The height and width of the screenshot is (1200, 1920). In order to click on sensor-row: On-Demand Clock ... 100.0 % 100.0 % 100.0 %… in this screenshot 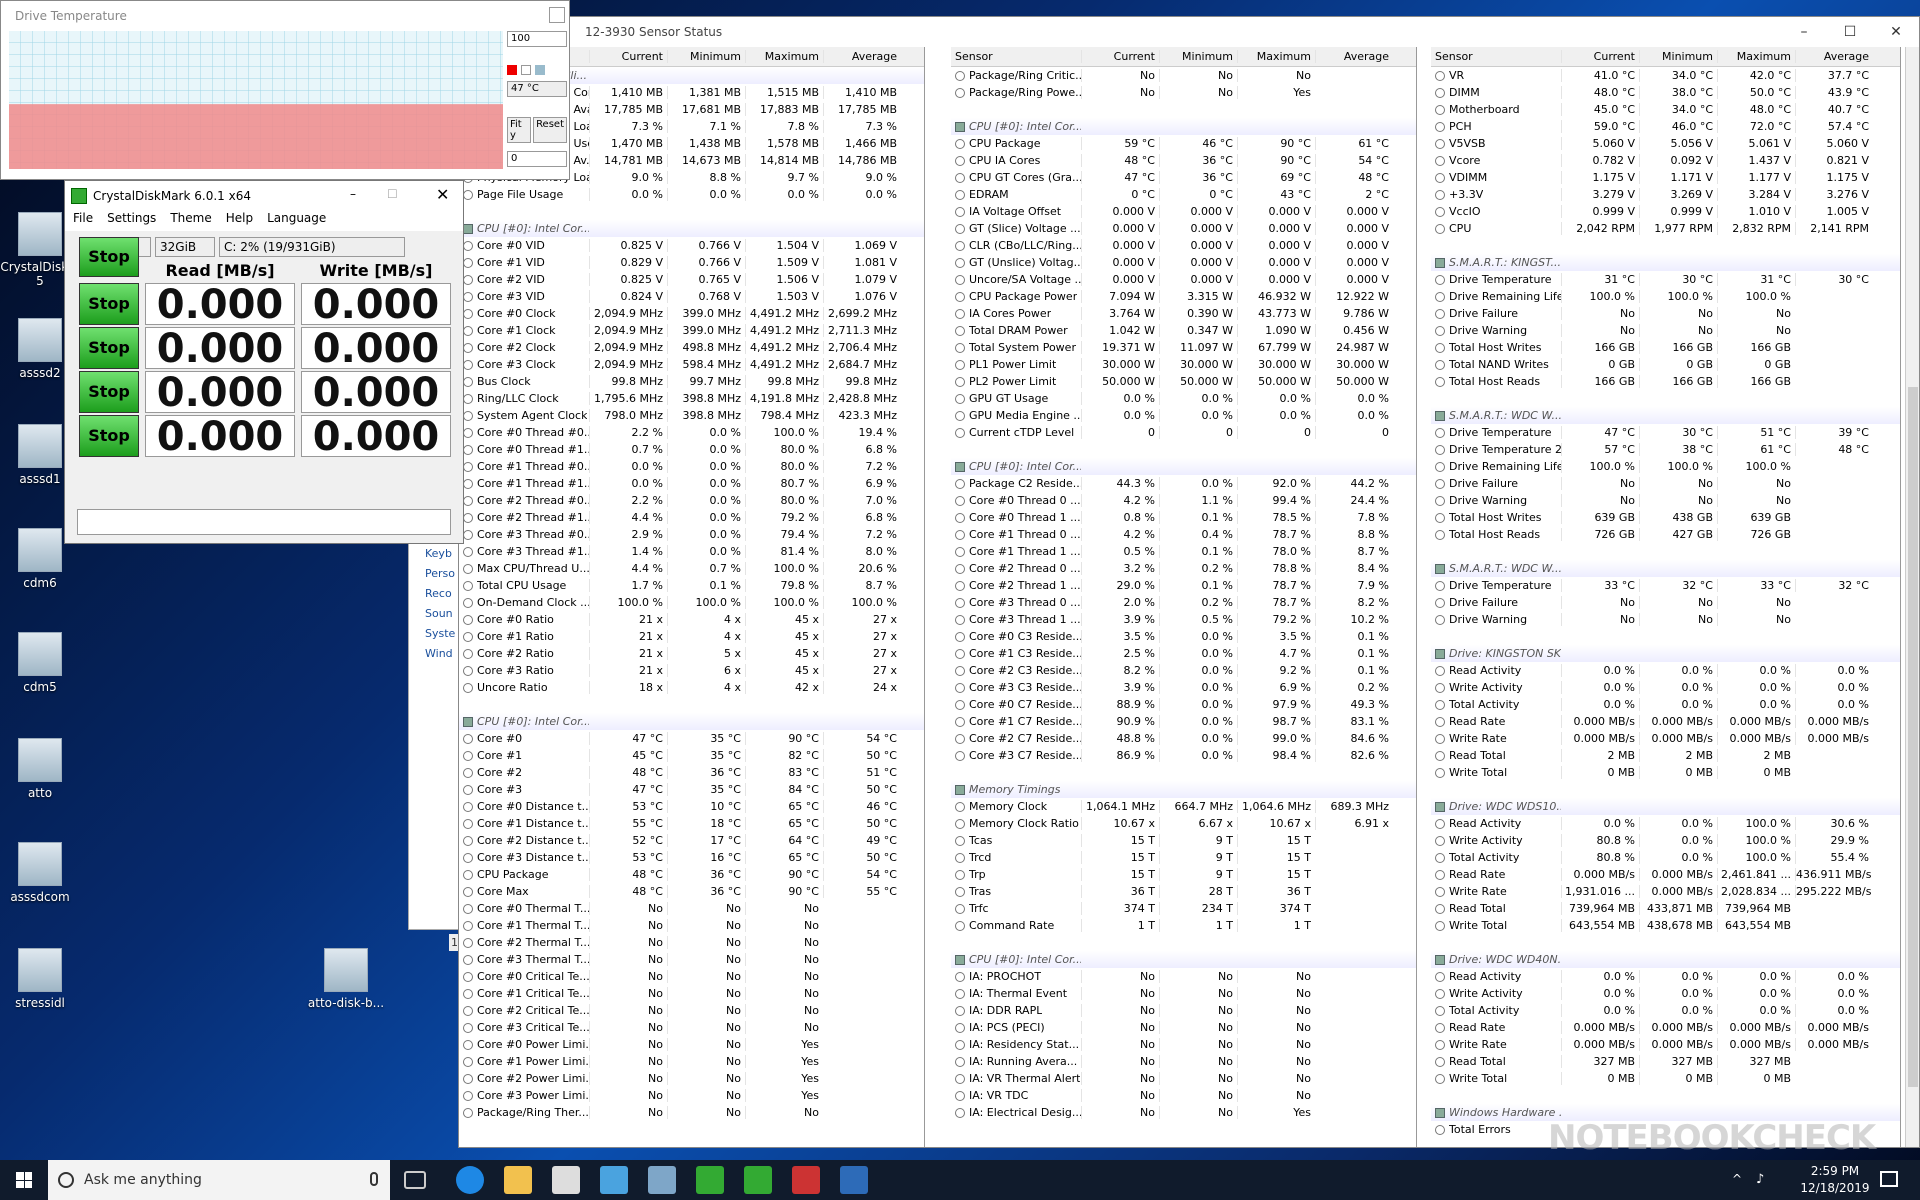, I will do `click(691, 602)`.